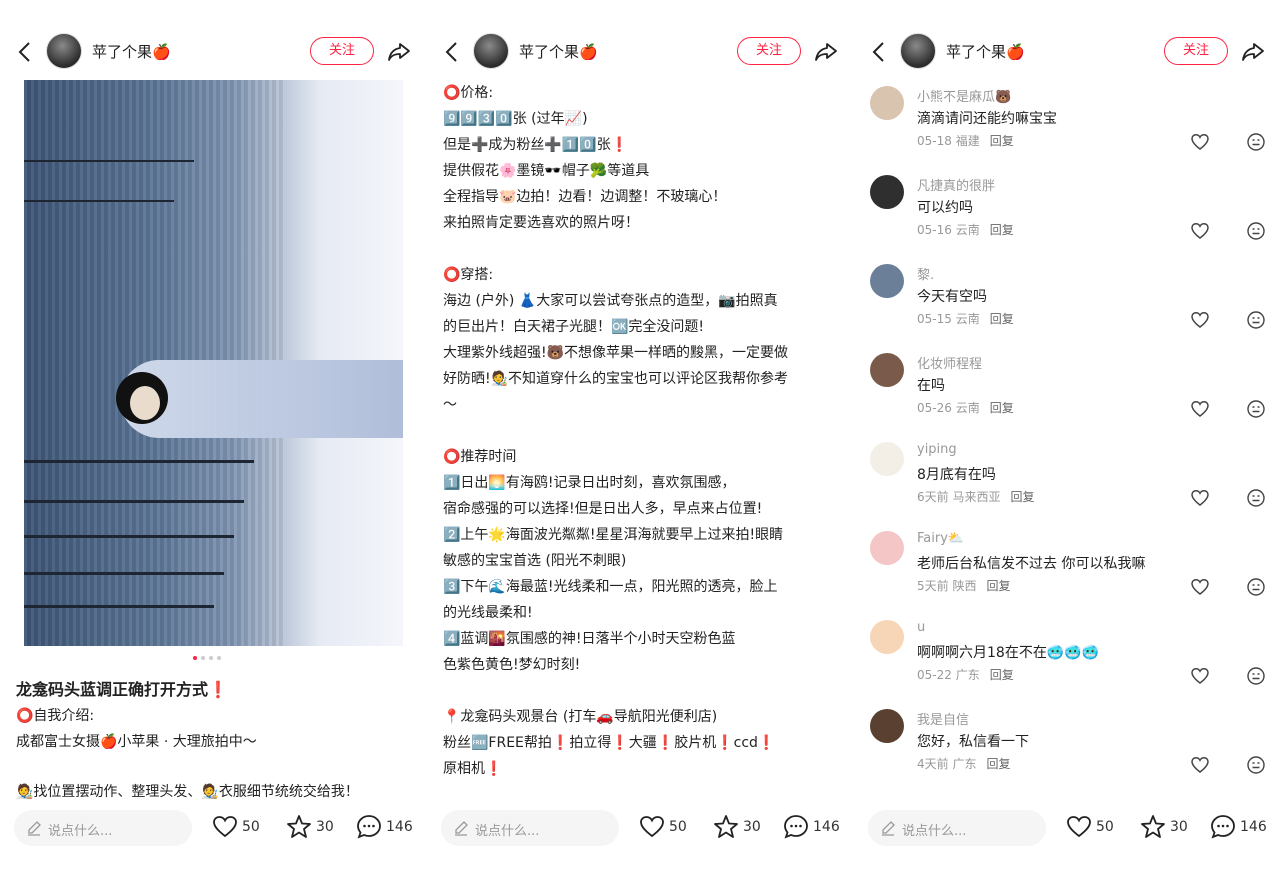 The height and width of the screenshot is (889, 1280). What do you see at coordinates (933, 764) in the screenshot?
I see `comment-date: 4天前` at bounding box center [933, 764].